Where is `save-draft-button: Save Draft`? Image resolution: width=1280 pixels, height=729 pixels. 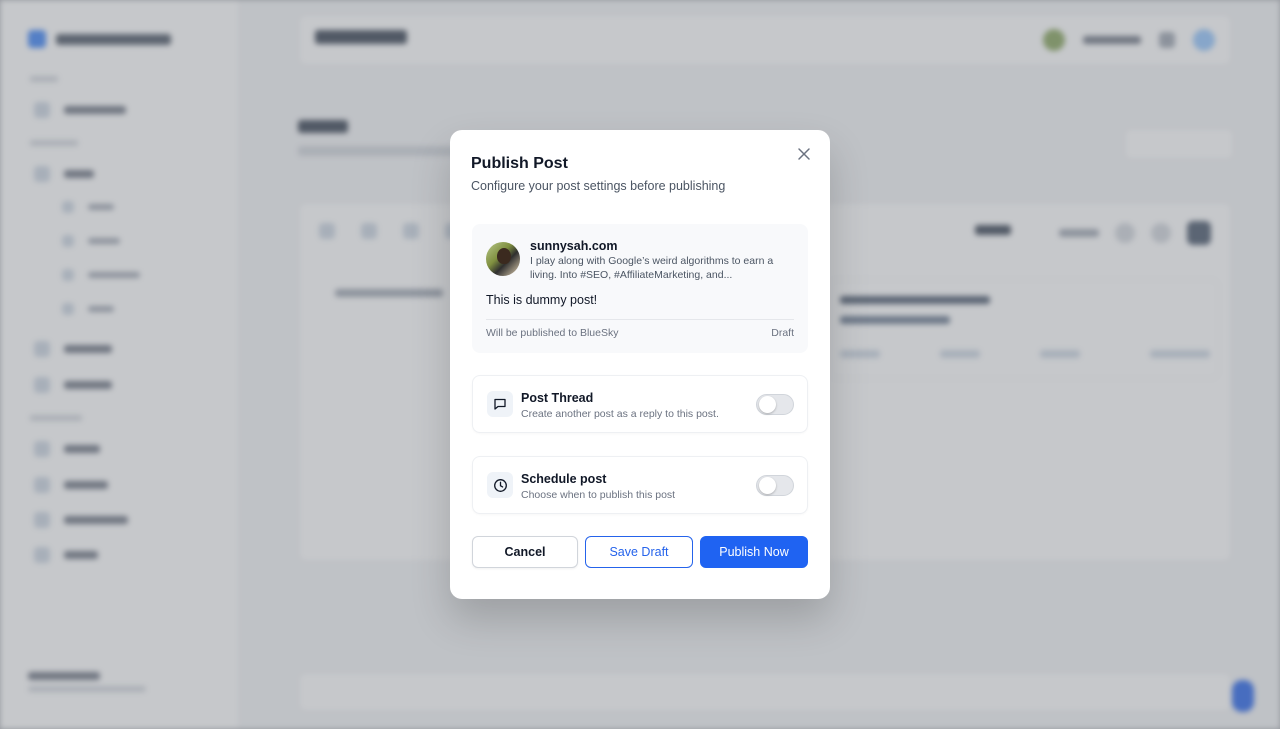
save-draft-button: Save Draft is located at coordinates (639, 552).